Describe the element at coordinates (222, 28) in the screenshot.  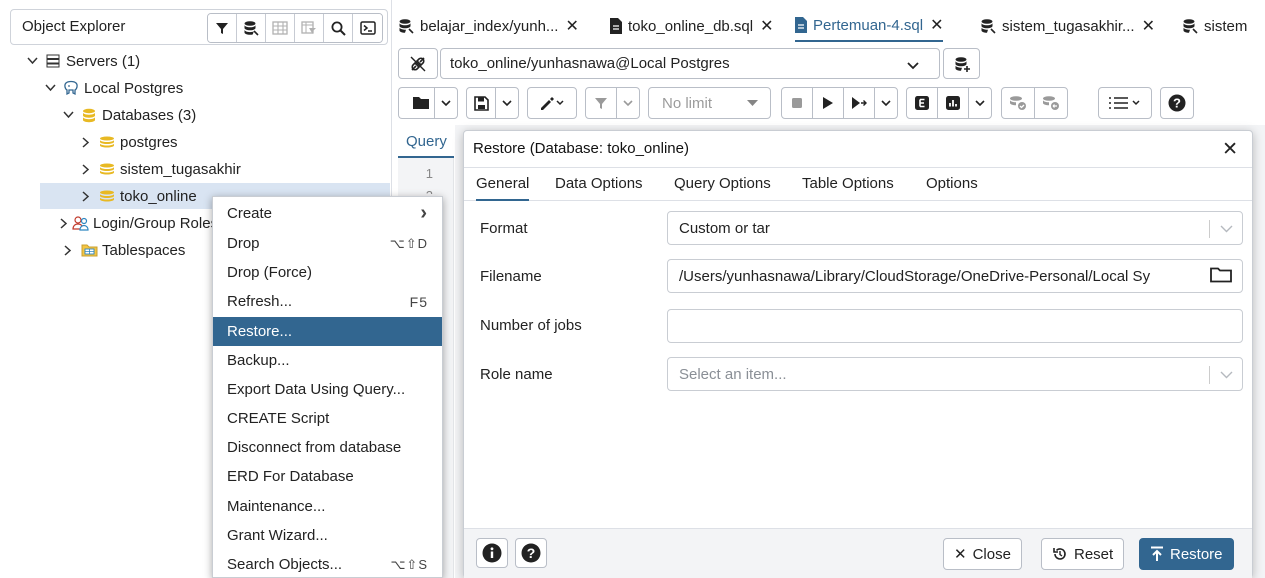
I see `filter-icon` at that location.